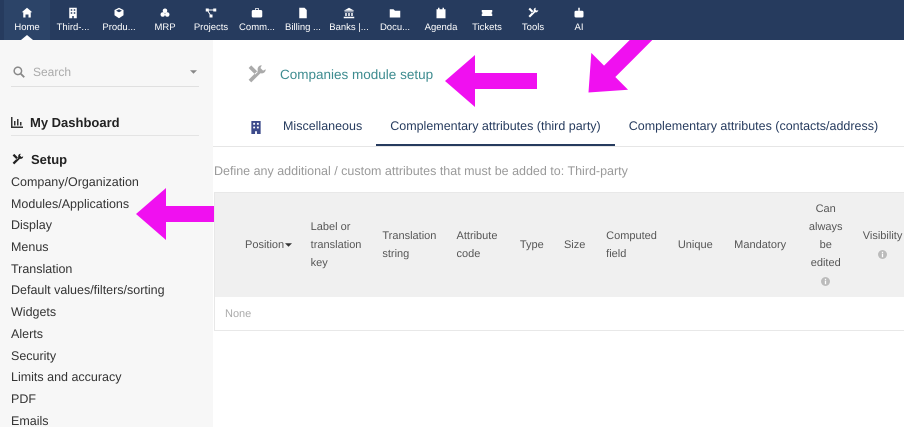 Image resolution: width=904 pixels, height=427 pixels. I want to click on sidebar-item: Limits and accuracy, so click(106, 378).